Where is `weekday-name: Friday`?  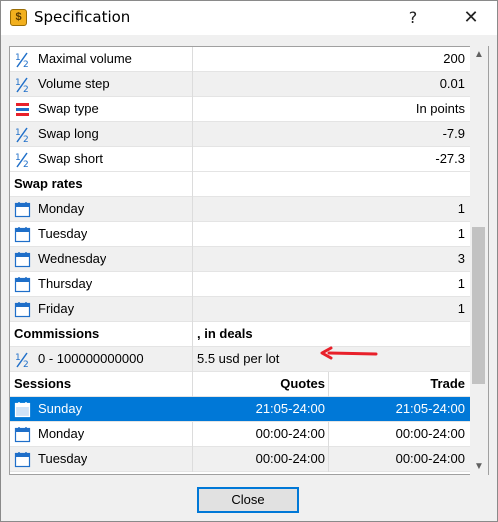 weekday-name: Friday is located at coordinates (56, 308).